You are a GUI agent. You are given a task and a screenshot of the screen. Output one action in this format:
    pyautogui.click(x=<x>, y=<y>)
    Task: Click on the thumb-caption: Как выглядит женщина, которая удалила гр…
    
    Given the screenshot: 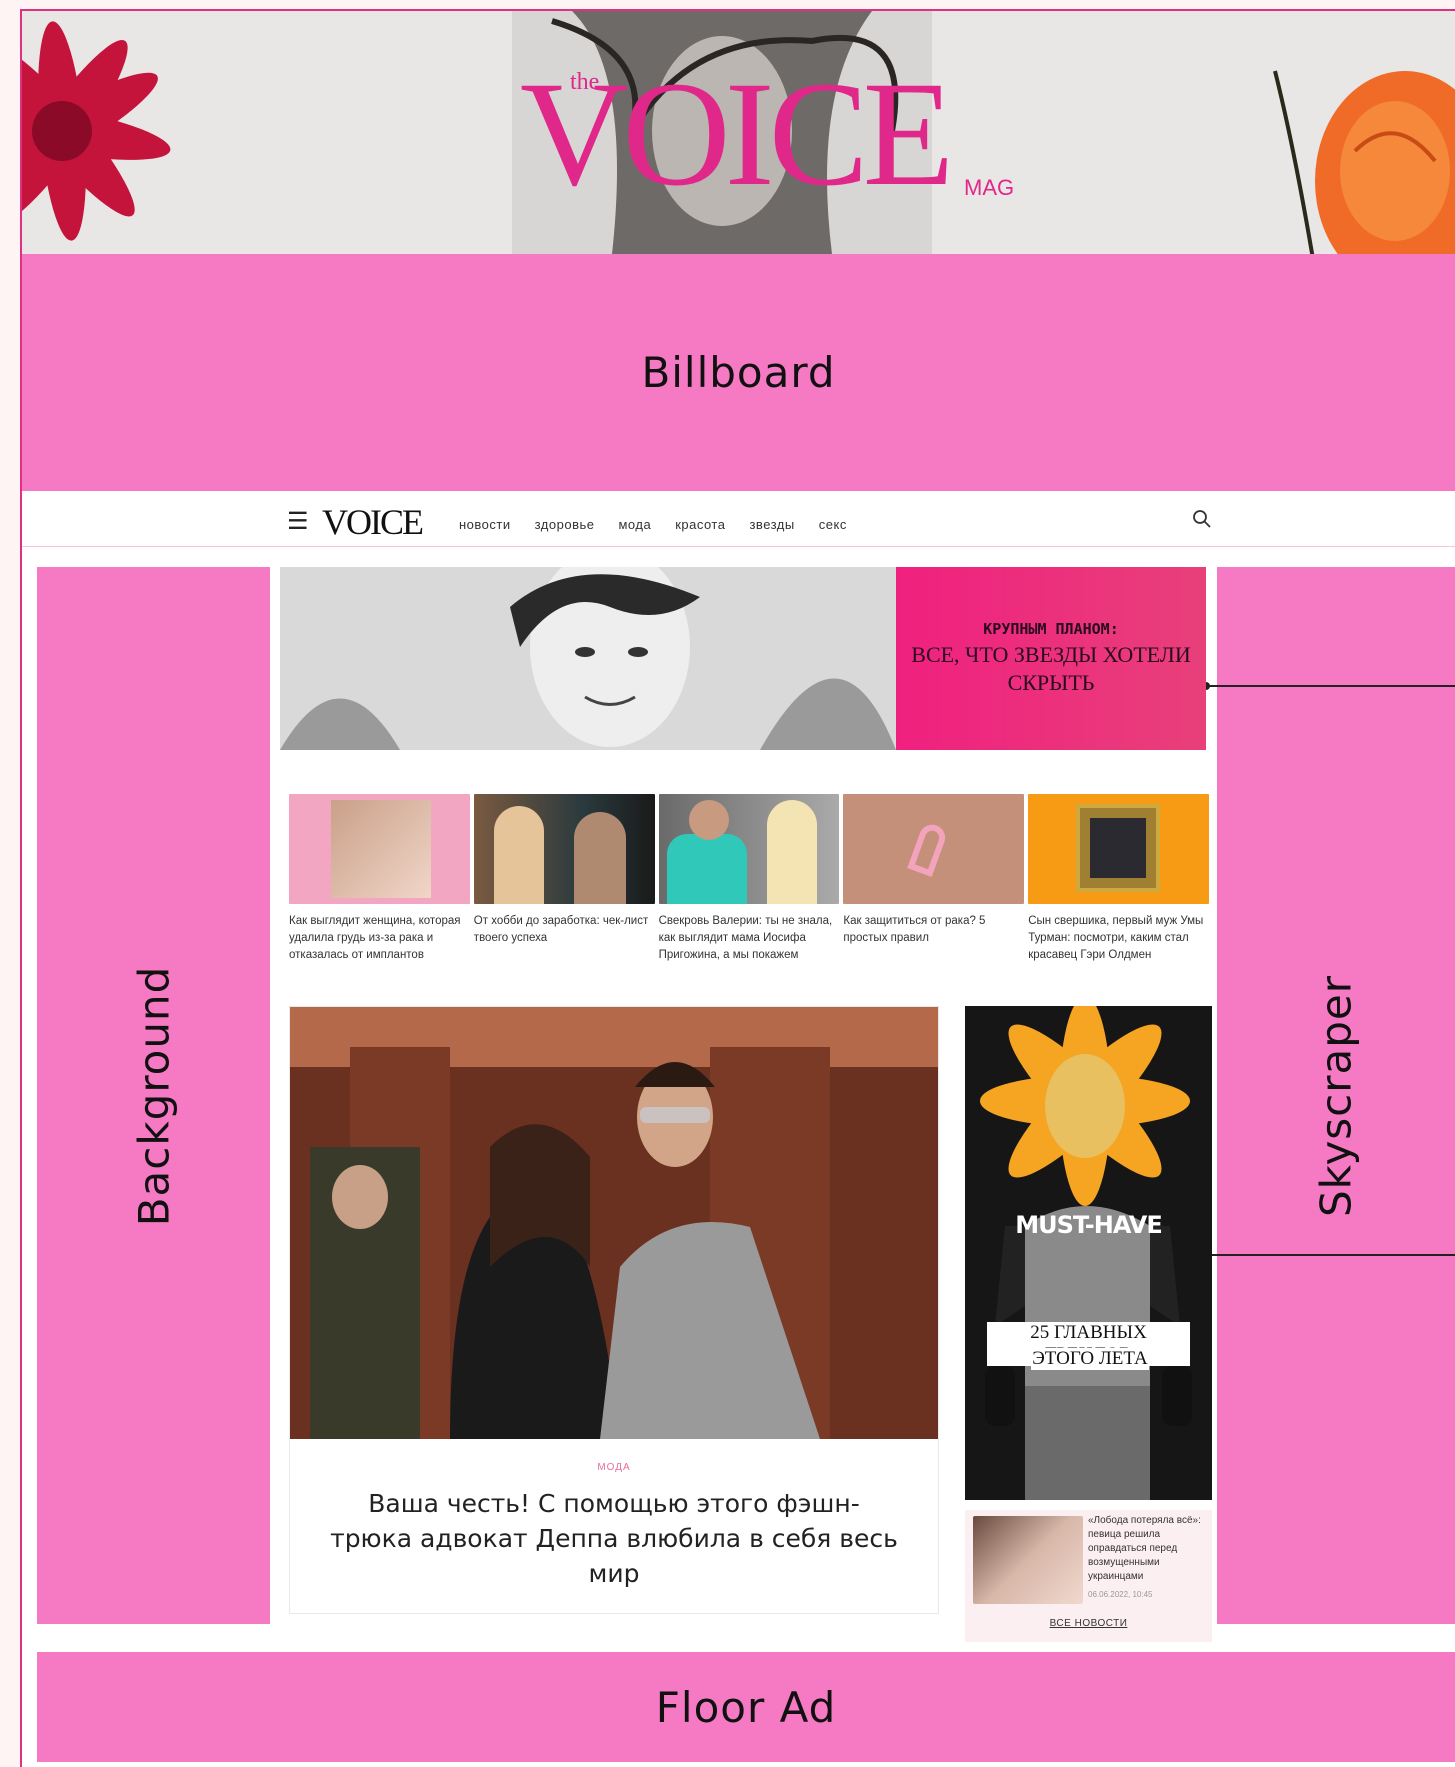 What is the action you would take?
    pyautogui.click(x=375, y=938)
    